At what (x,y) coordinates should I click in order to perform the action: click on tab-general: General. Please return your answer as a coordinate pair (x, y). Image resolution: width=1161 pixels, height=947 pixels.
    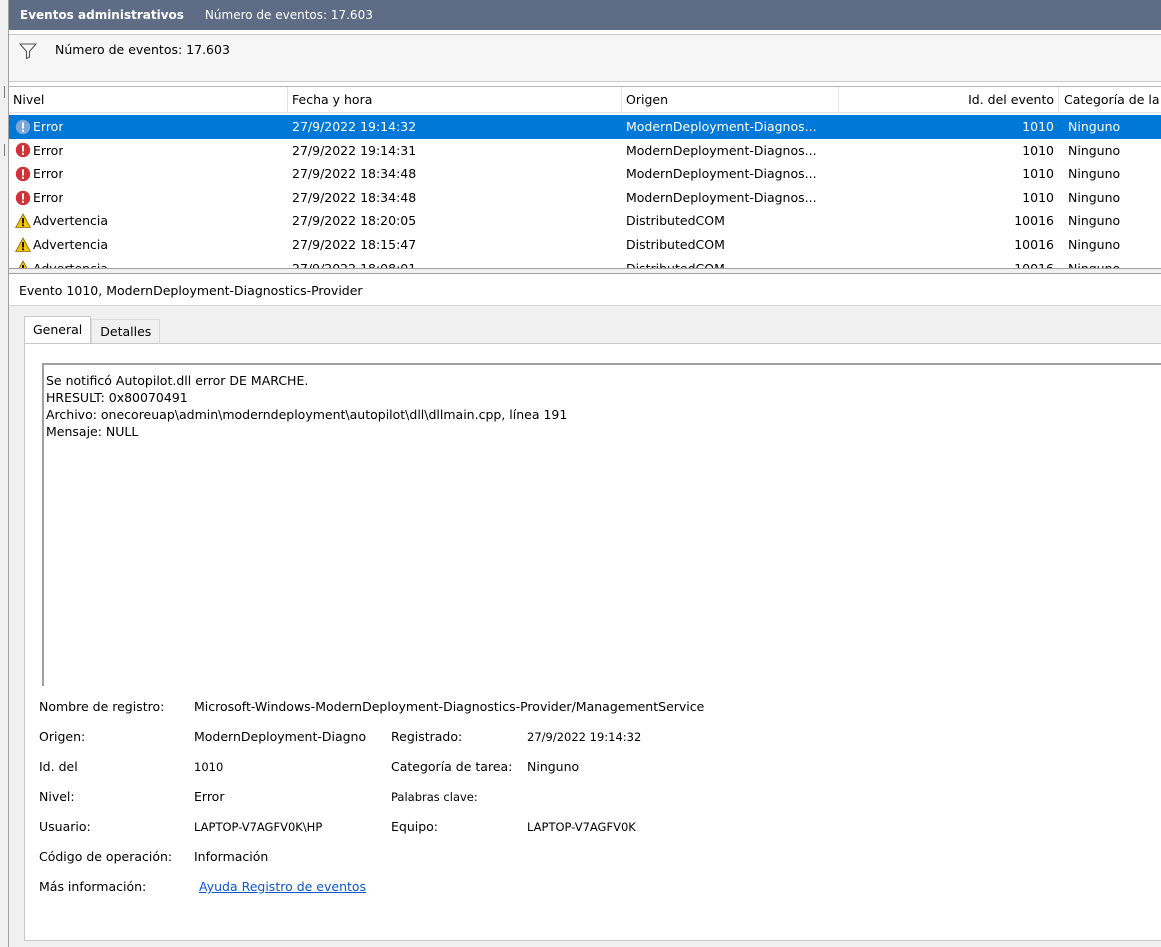
    Looking at the image, I should click on (58, 330).